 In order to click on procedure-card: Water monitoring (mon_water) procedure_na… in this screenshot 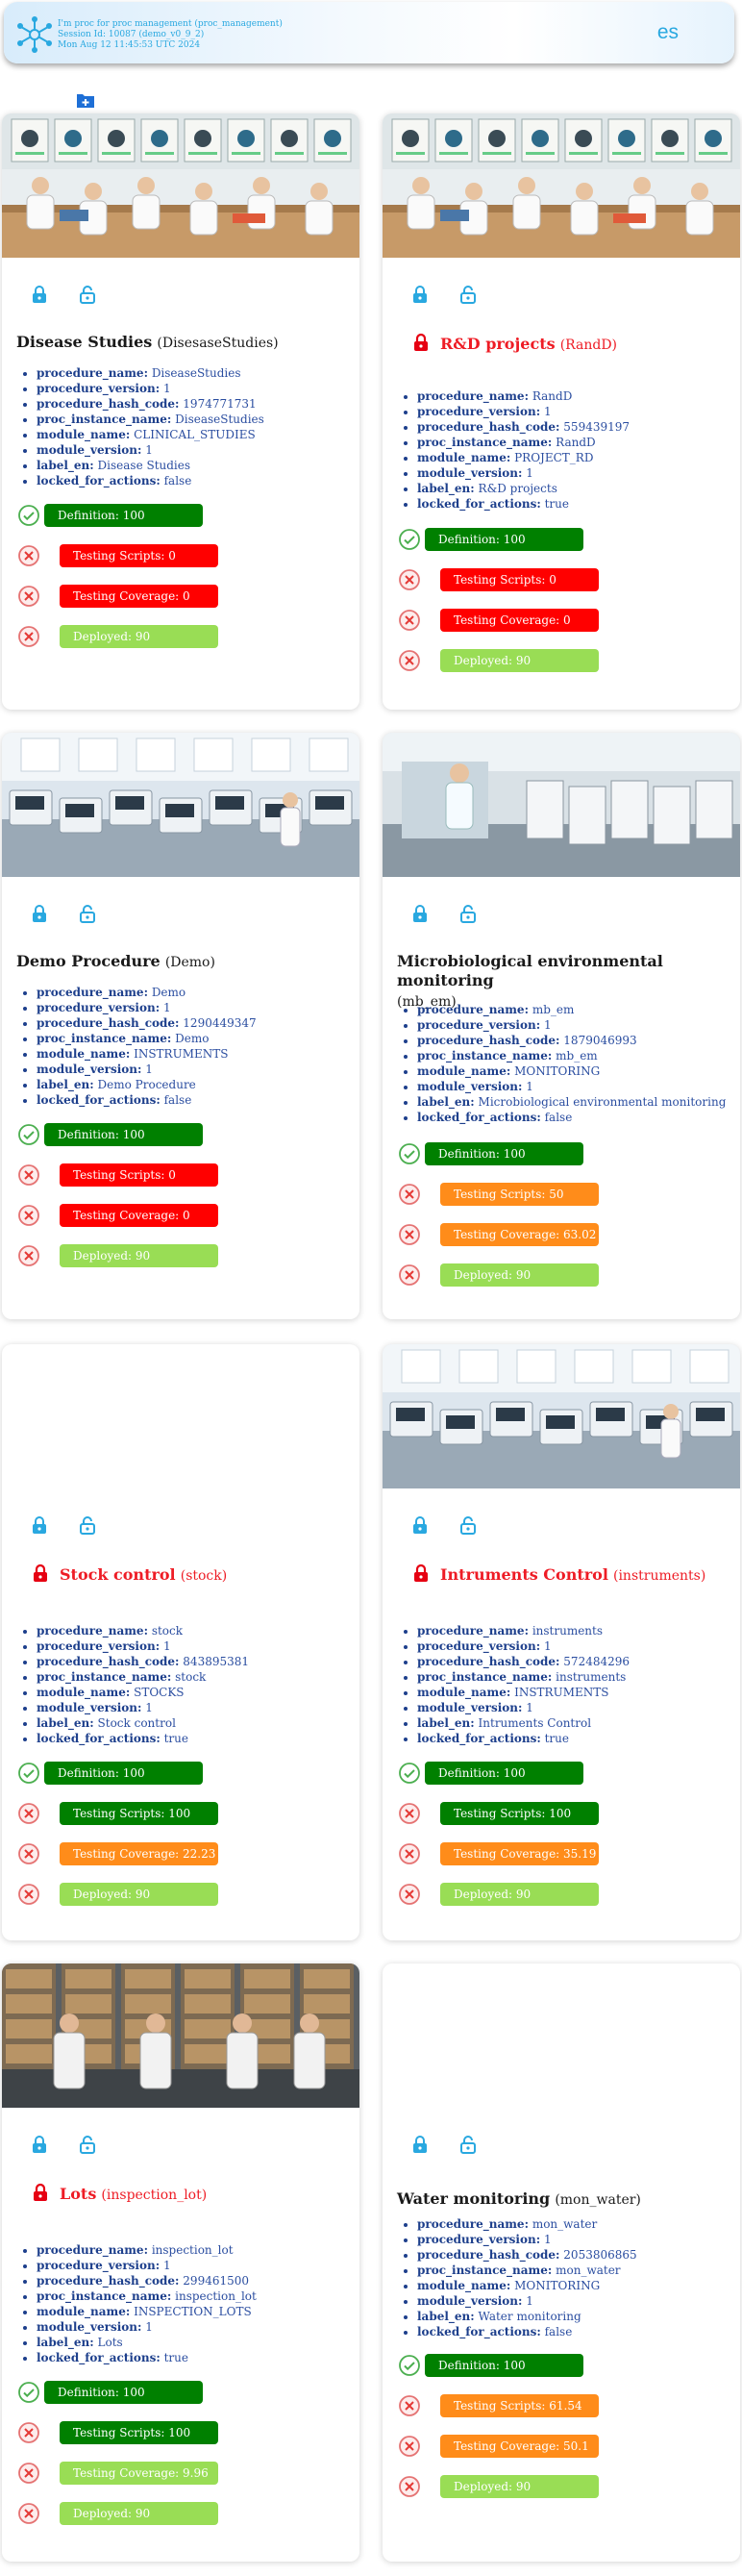, I will do `click(561, 2262)`.